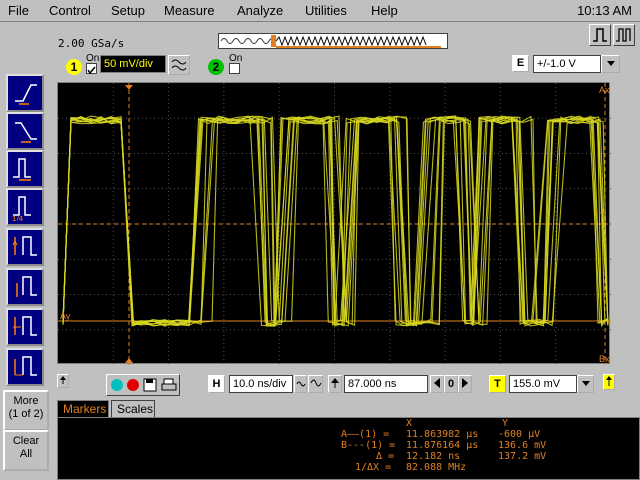  What do you see at coordinates (543, 384) in the screenshot?
I see `trigger-level-field: 155.0 mV` at bounding box center [543, 384].